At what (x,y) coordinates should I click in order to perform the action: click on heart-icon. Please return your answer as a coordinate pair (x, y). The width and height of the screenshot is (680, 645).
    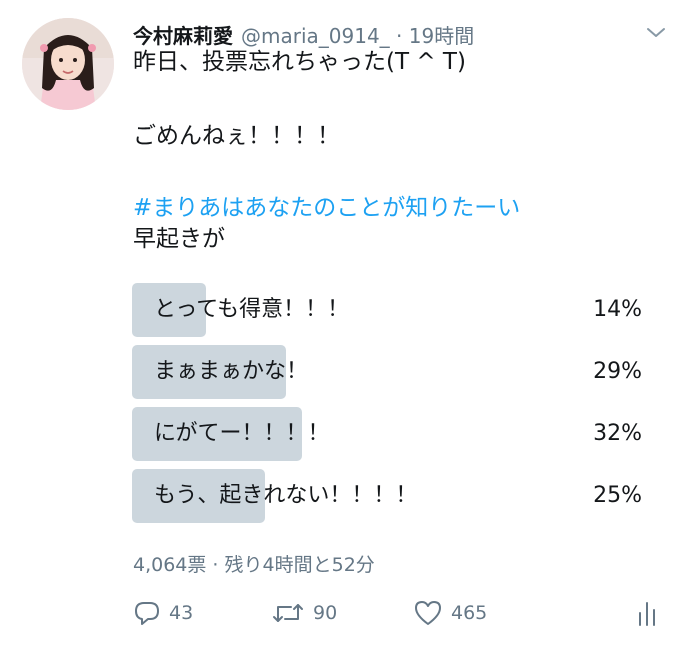
    Looking at the image, I should click on (428, 613).